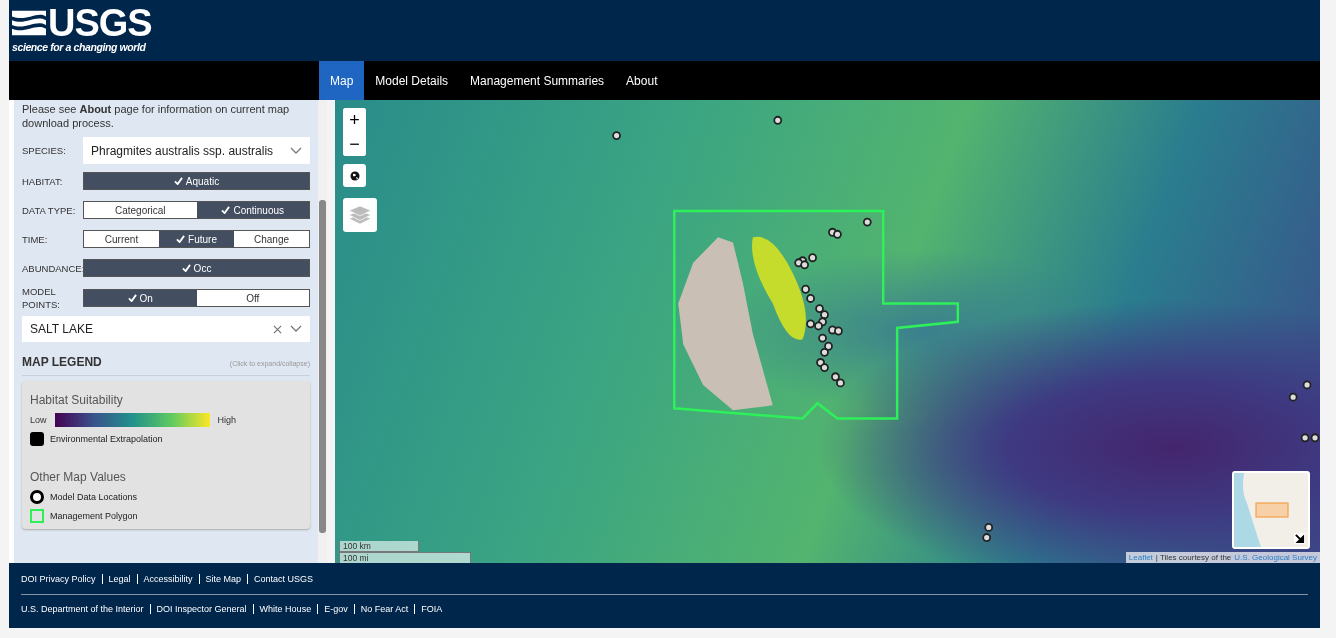 The height and width of the screenshot is (638, 1336). I want to click on scrollbar, so click(322, 331).